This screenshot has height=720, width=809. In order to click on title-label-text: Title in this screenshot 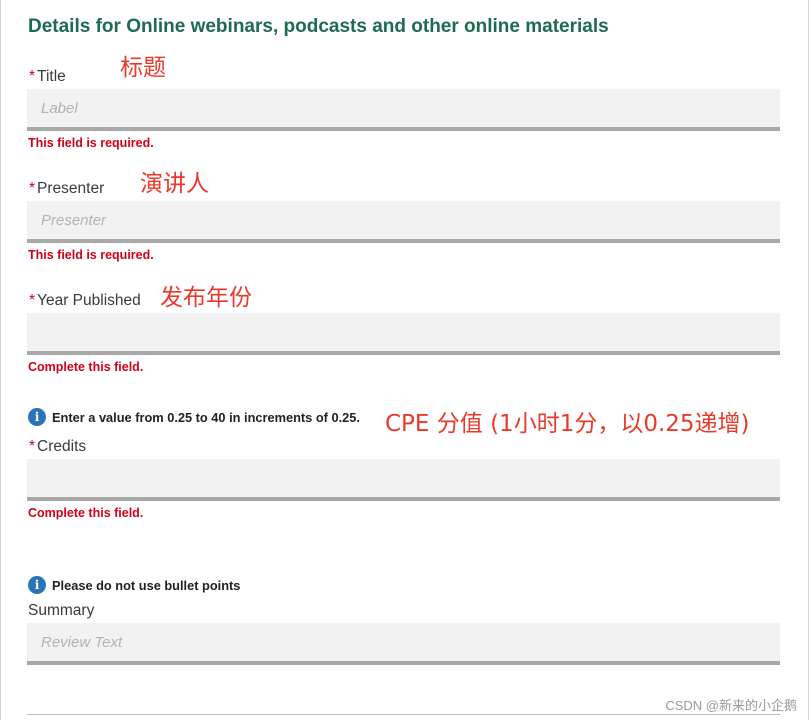, I will do `click(51, 76)`.